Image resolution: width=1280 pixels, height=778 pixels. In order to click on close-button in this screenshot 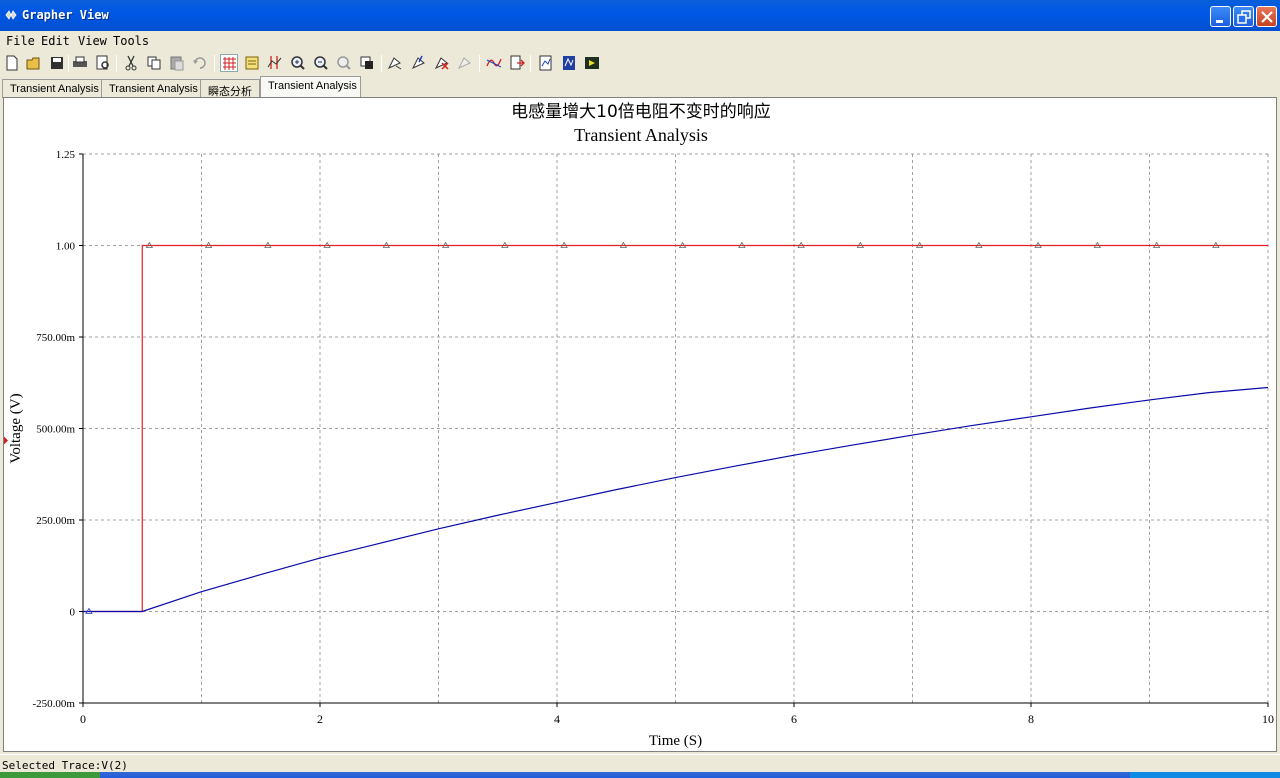, I will do `click(1266, 16)`.